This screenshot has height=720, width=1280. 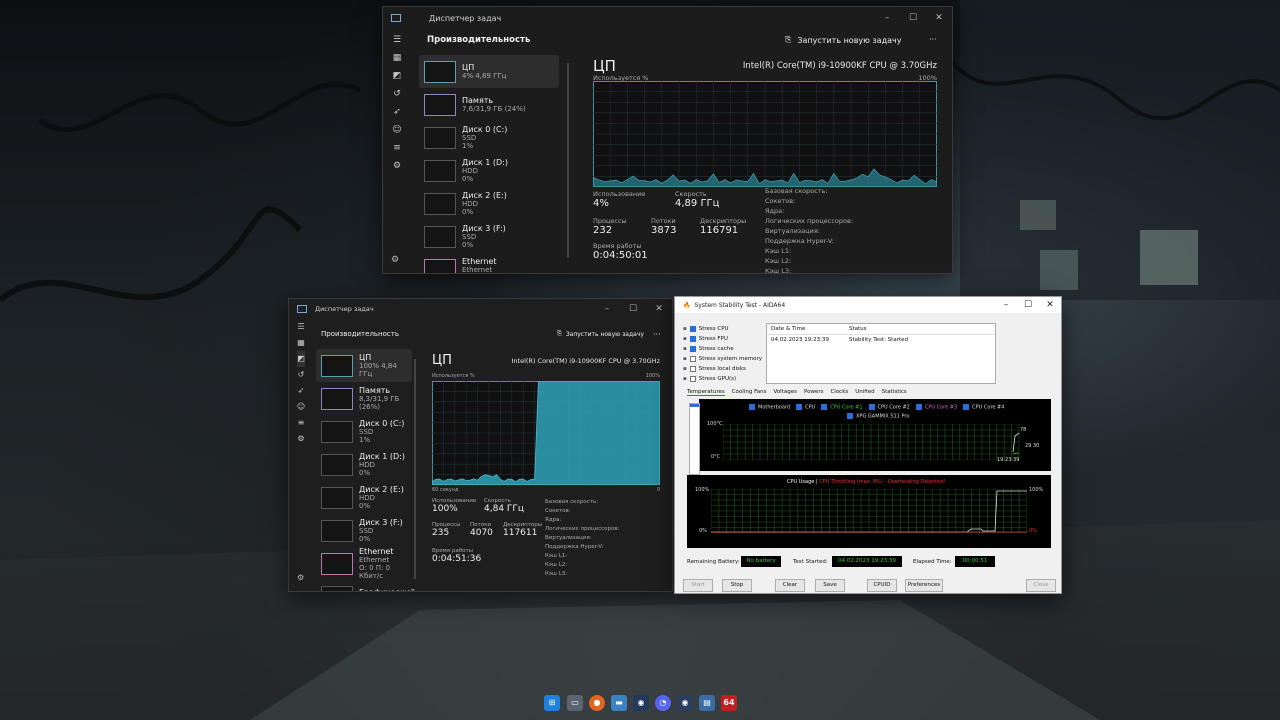 What do you see at coordinates (707, 703) in the screenshot?
I see `task-manager-icon: ▤` at bounding box center [707, 703].